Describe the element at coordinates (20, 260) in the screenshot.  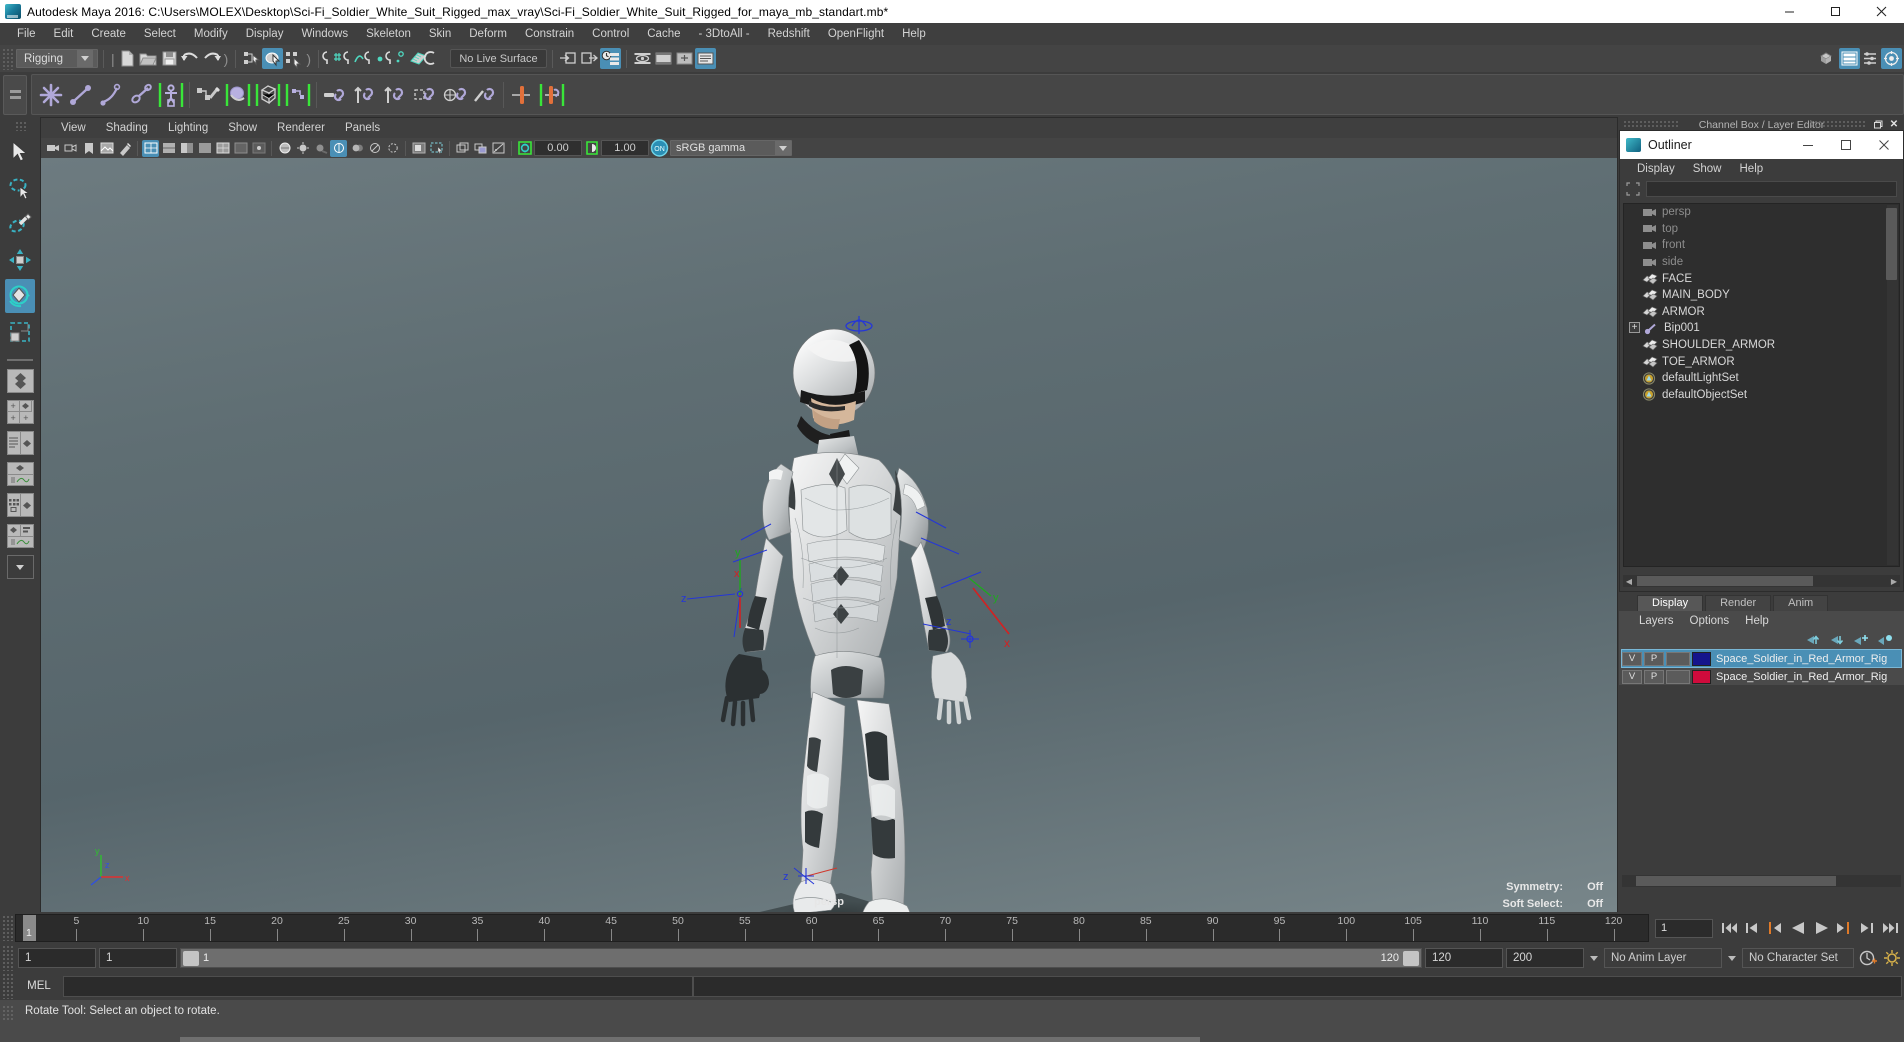
I see `move-tool` at that location.